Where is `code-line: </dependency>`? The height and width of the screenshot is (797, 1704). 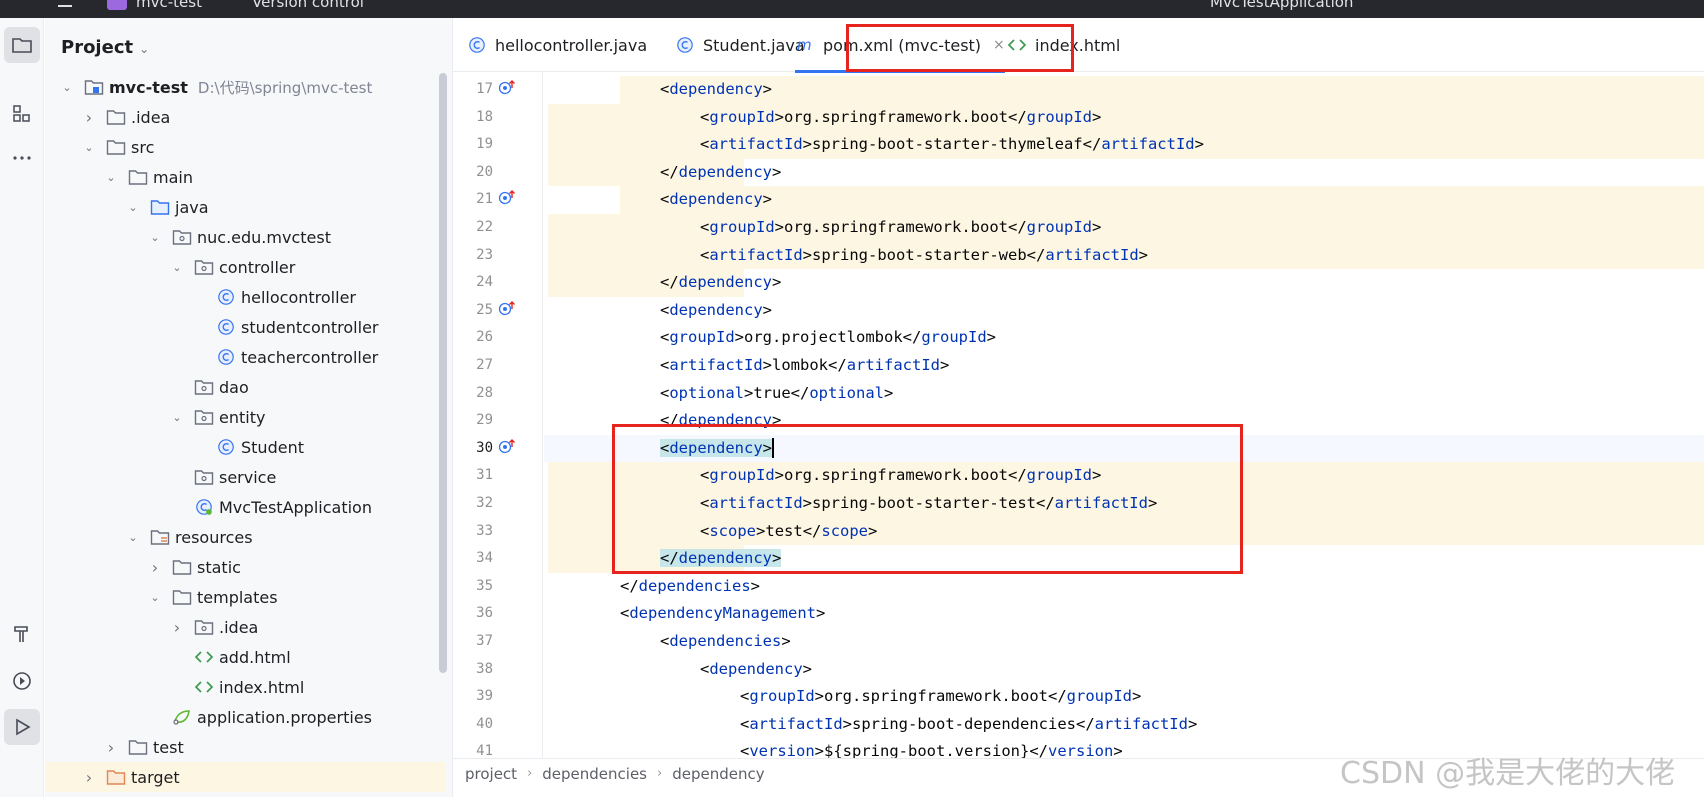 code-line: </dependency> is located at coordinates (721, 558).